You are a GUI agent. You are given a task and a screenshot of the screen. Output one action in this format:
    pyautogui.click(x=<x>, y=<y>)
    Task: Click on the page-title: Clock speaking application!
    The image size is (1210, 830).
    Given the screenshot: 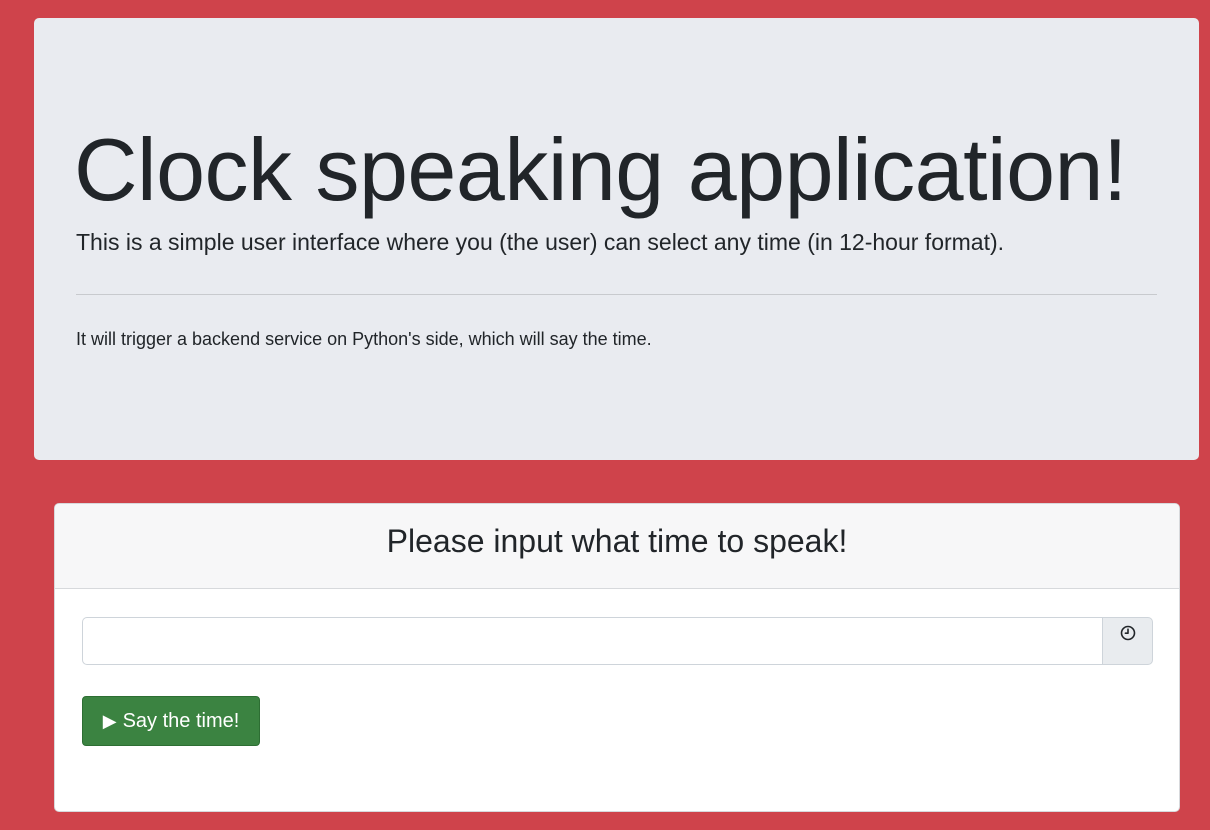 What is the action you would take?
    pyautogui.click(x=600, y=169)
    